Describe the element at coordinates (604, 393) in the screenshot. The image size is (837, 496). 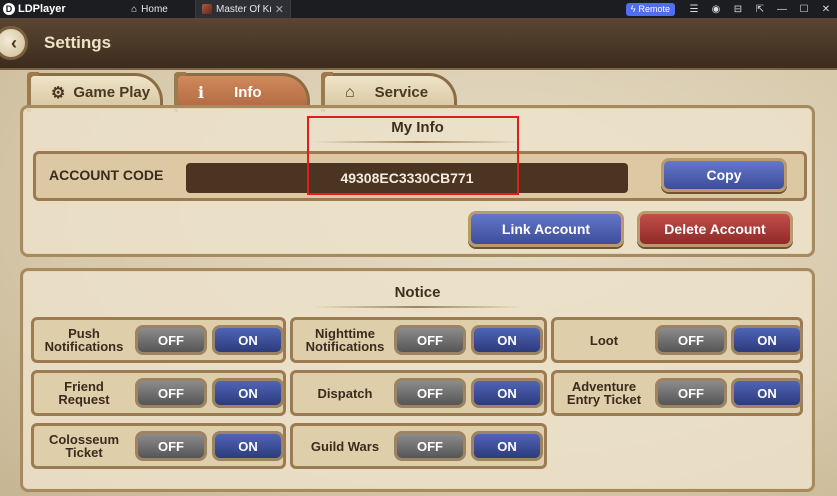
I see `notice-label: Adventure Entry Ticket` at that location.